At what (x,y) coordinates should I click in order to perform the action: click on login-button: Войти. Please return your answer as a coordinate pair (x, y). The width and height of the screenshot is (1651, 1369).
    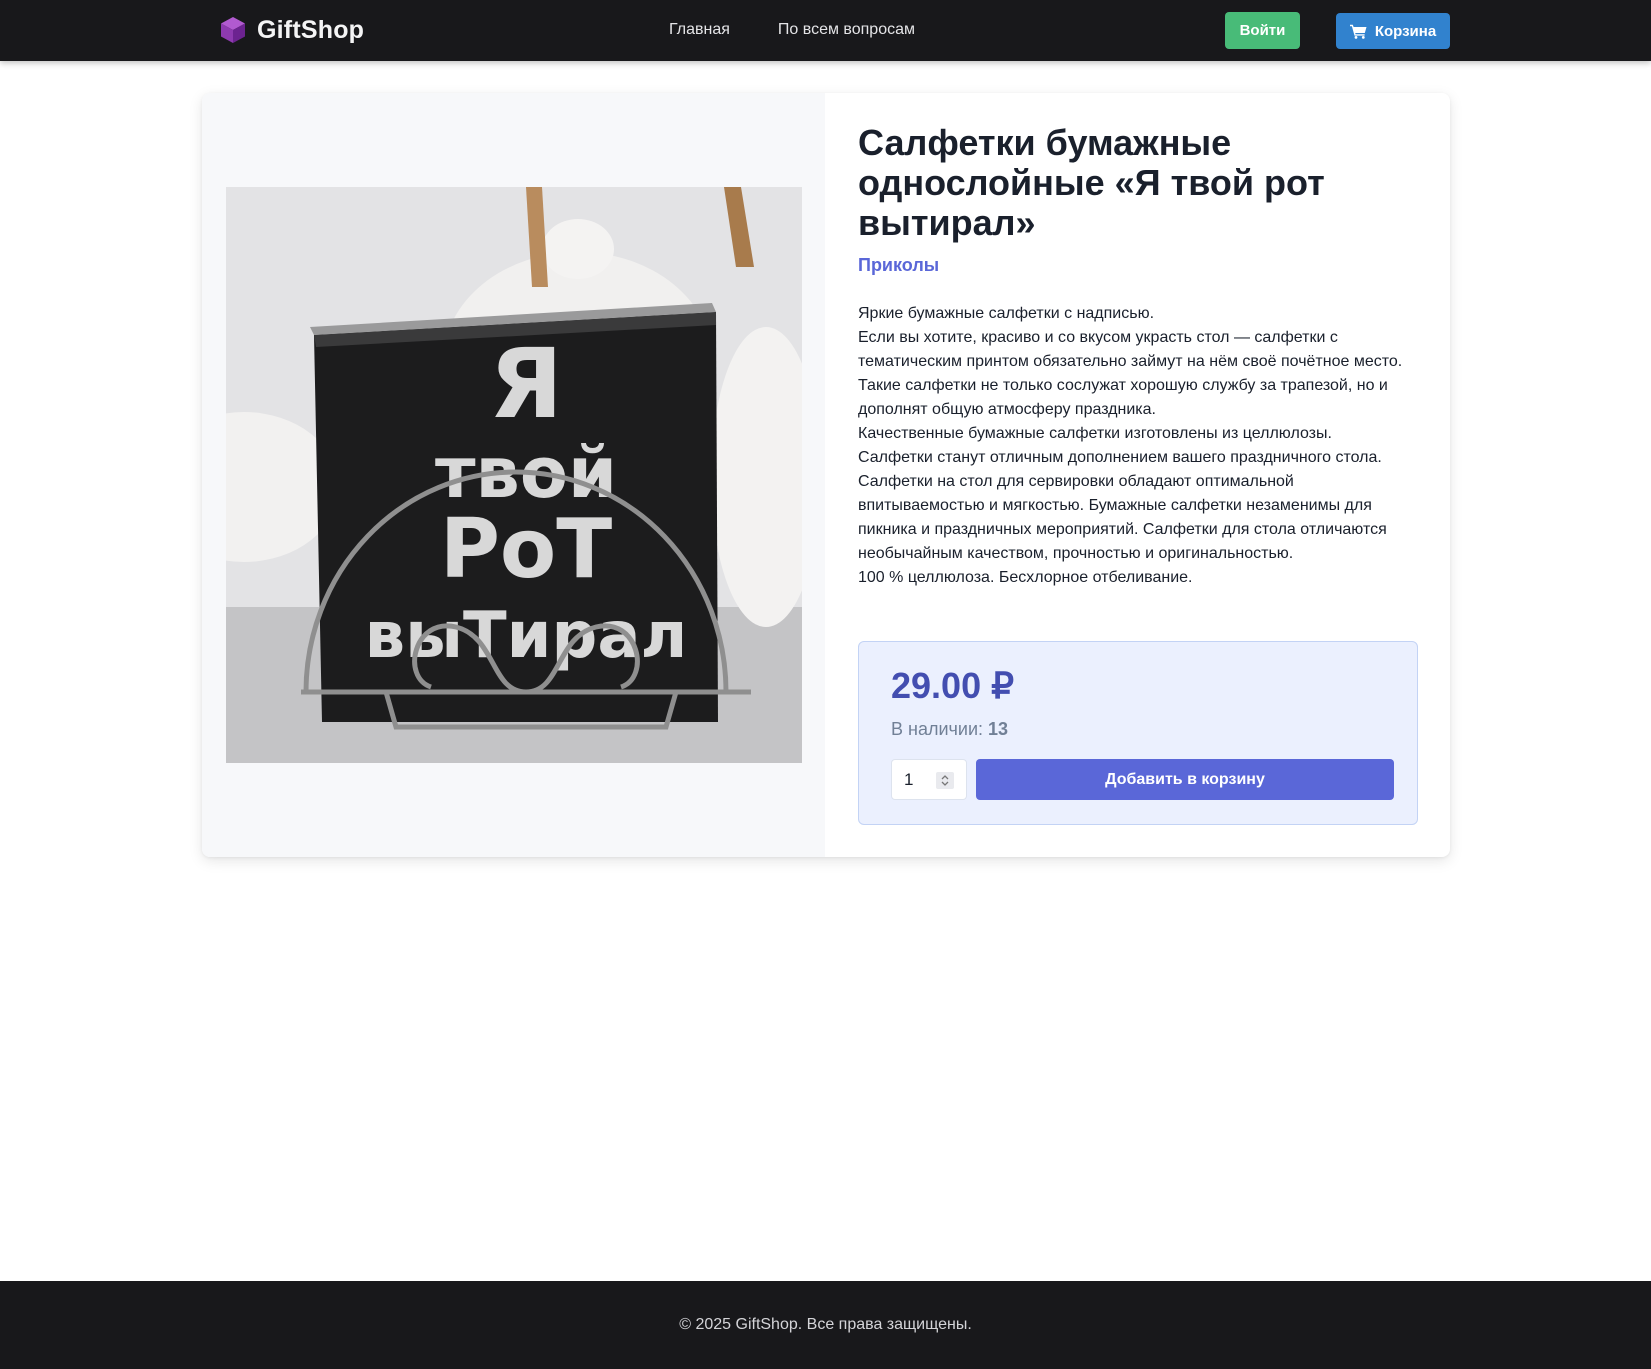
    Looking at the image, I should click on (1262, 30).